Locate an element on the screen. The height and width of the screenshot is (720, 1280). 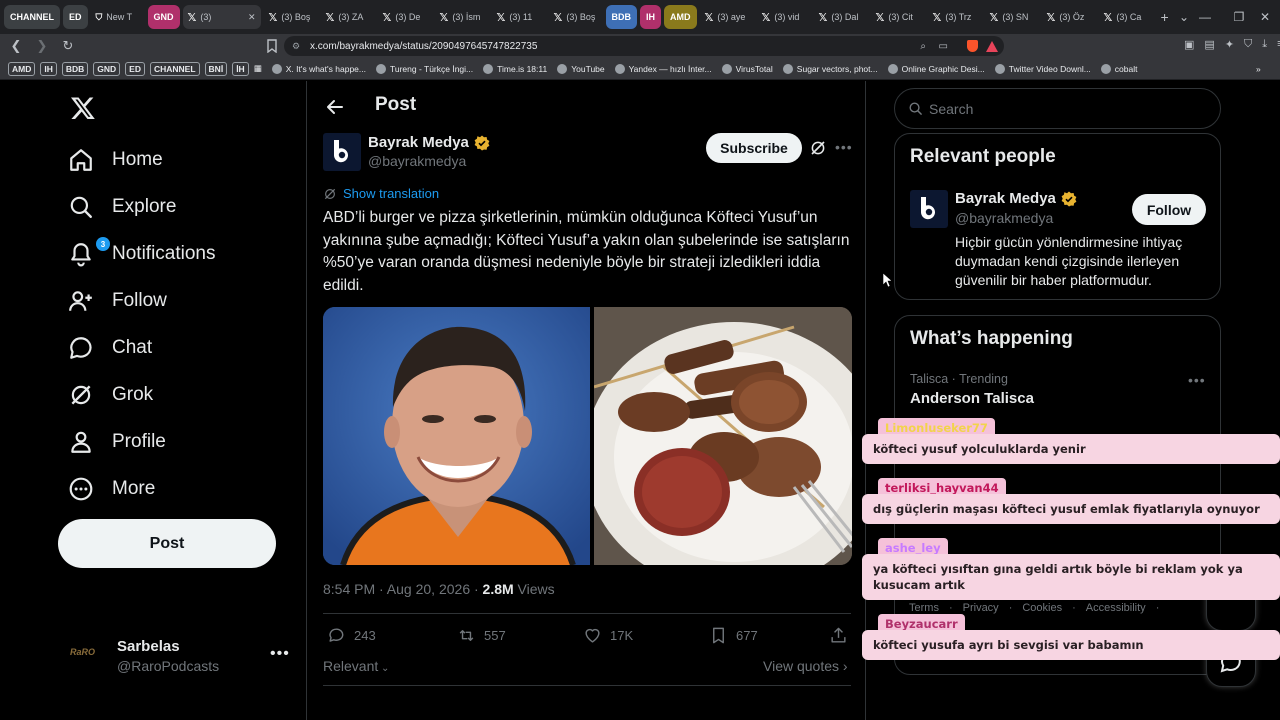
author-name: Bayrak Medya is located at coordinates (429, 142).